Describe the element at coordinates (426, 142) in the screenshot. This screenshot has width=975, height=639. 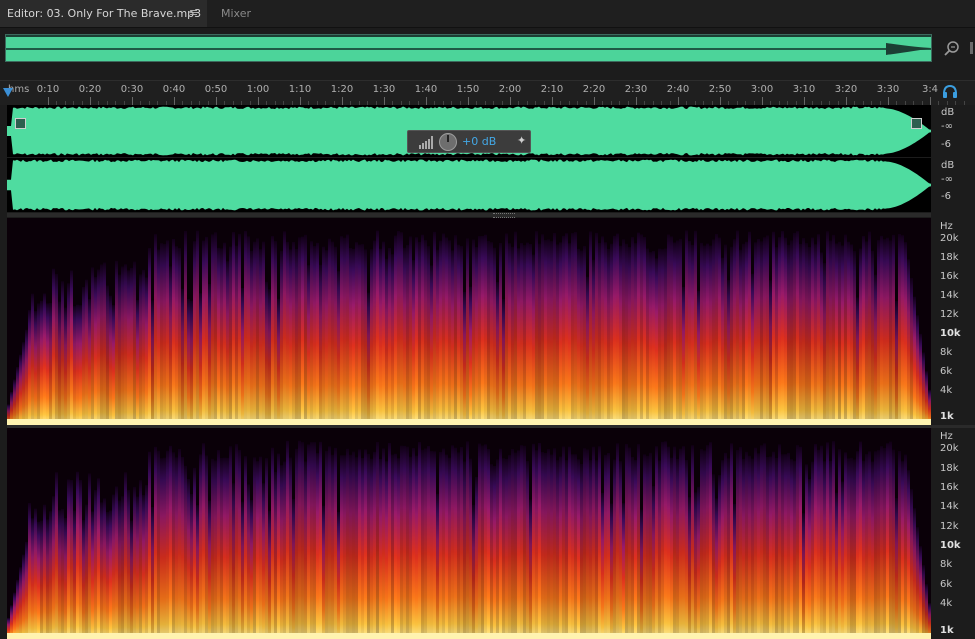
I see `level-meter-icon` at that location.